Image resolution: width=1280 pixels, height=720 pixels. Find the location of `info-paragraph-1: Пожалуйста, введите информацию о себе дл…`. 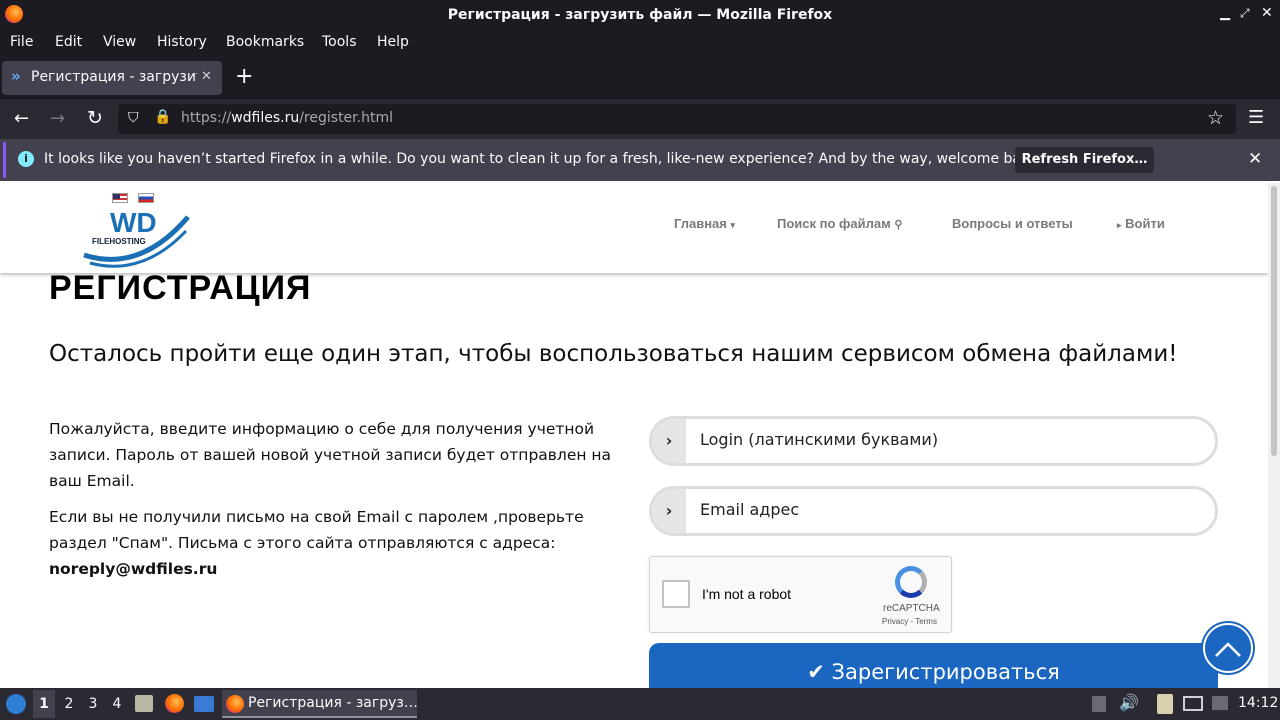

info-paragraph-1: Пожалуйста, введите информацию о себе дл… is located at coordinates (330, 455).